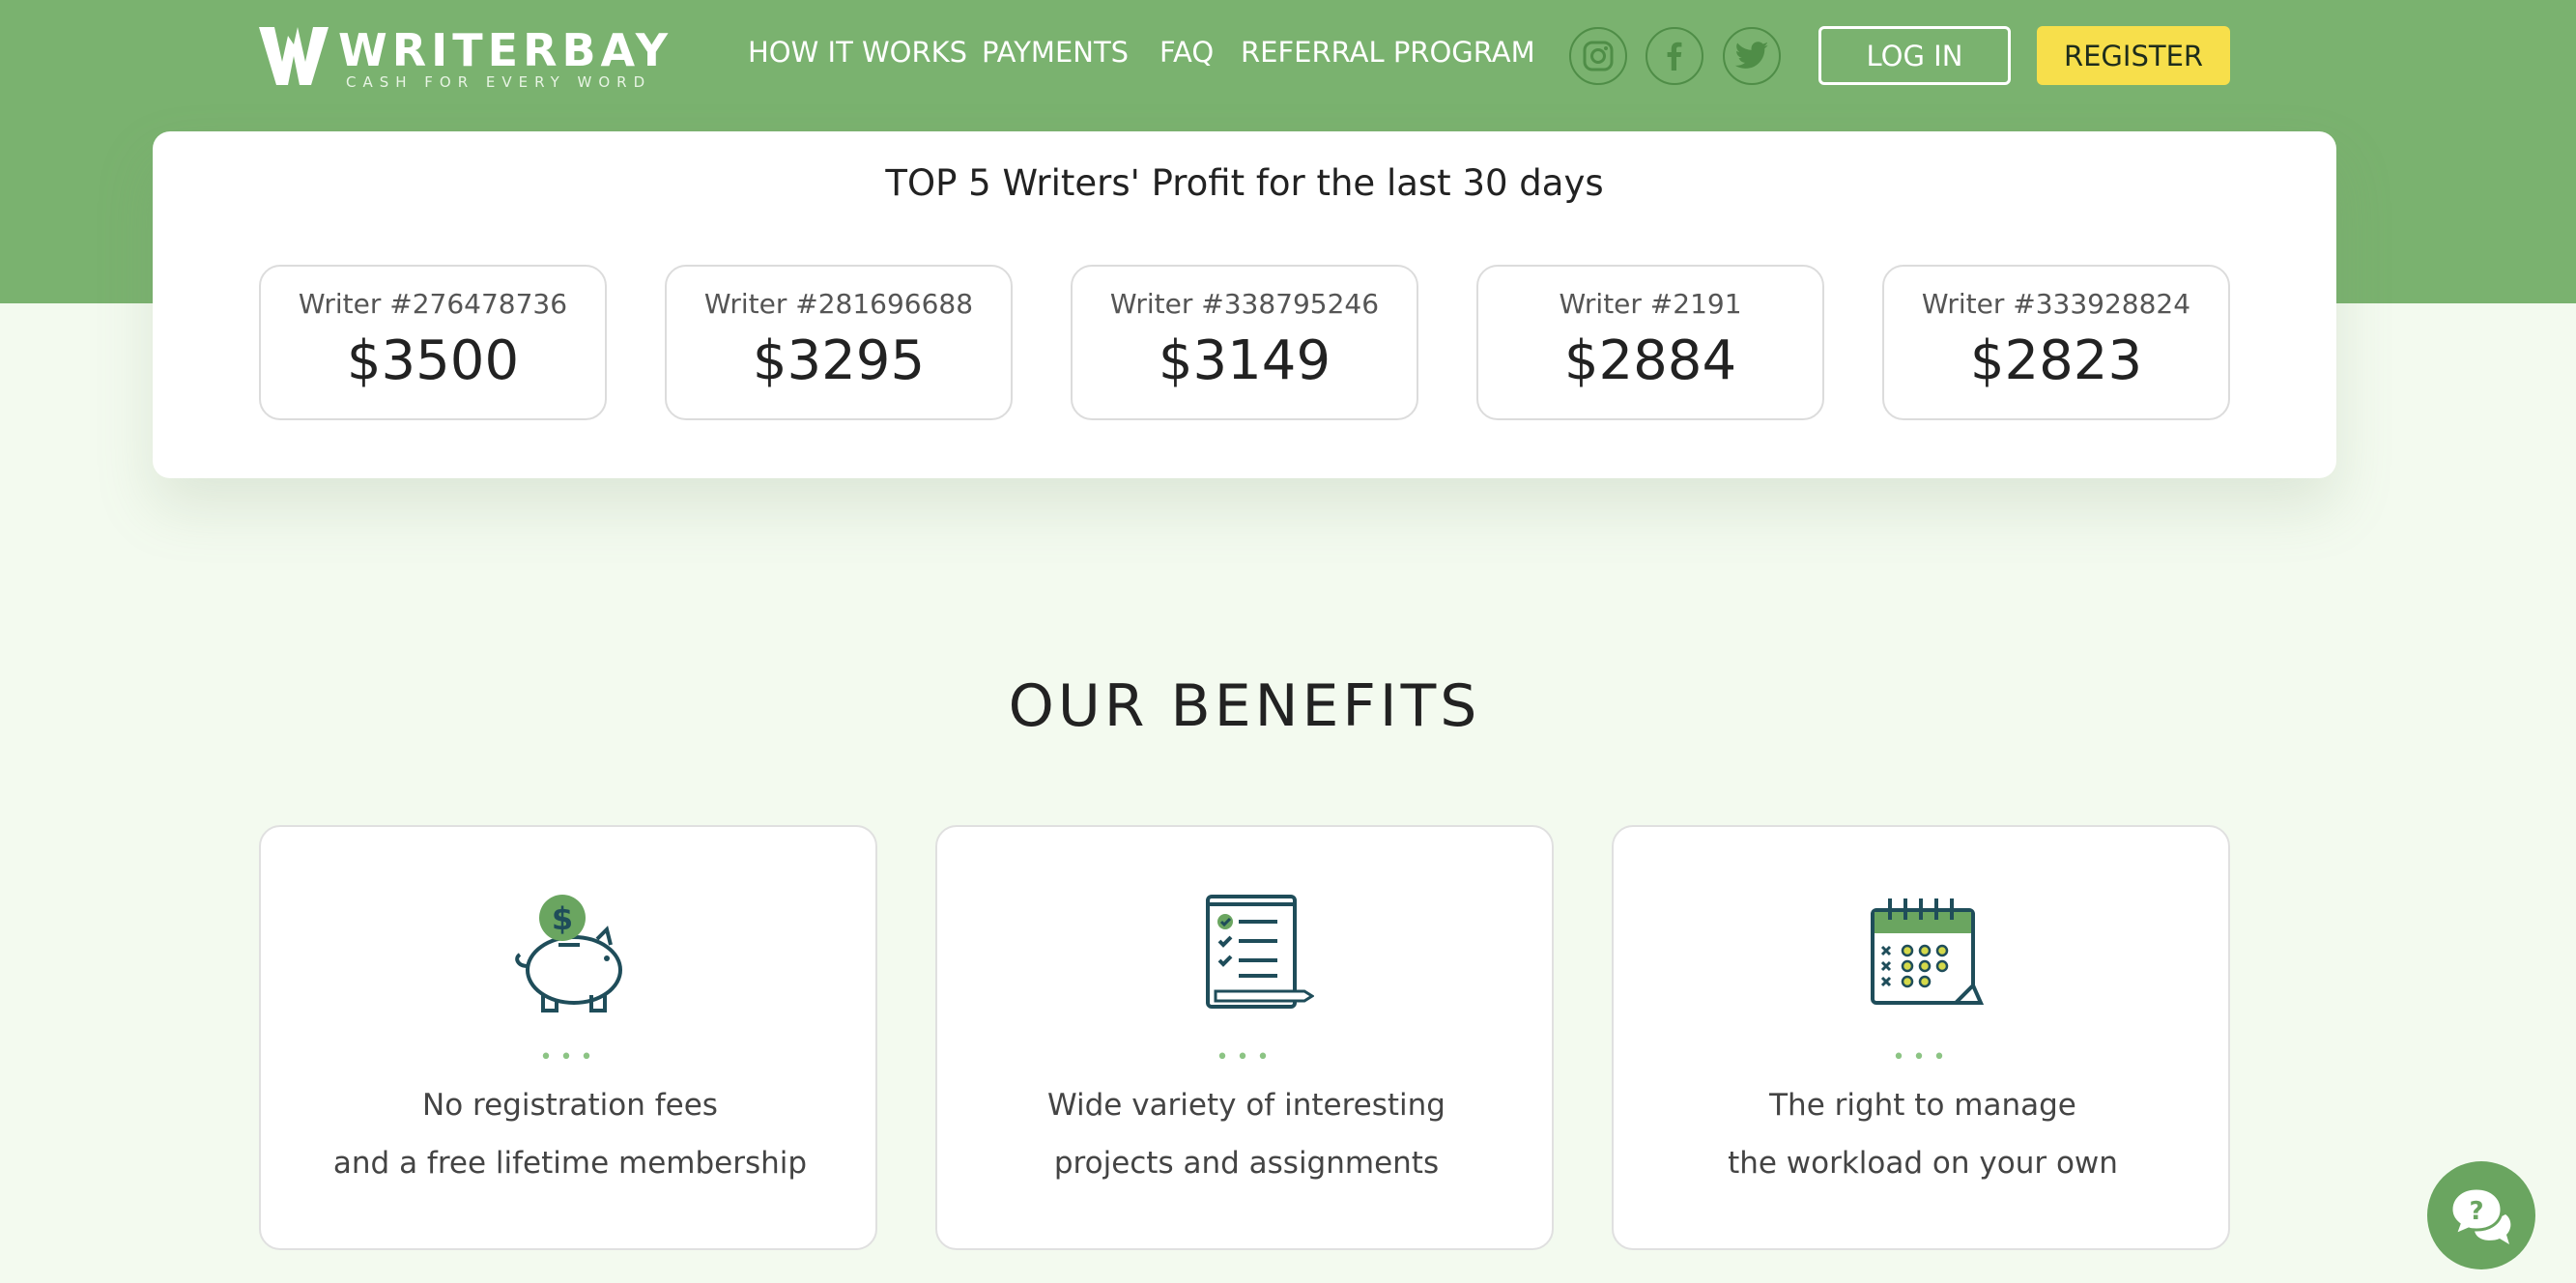 This screenshot has height=1283, width=2576. What do you see at coordinates (1247, 1164) in the screenshot?
I see `benefit-text-line2: projects and assignments` at bounding box center [1247, 1164].